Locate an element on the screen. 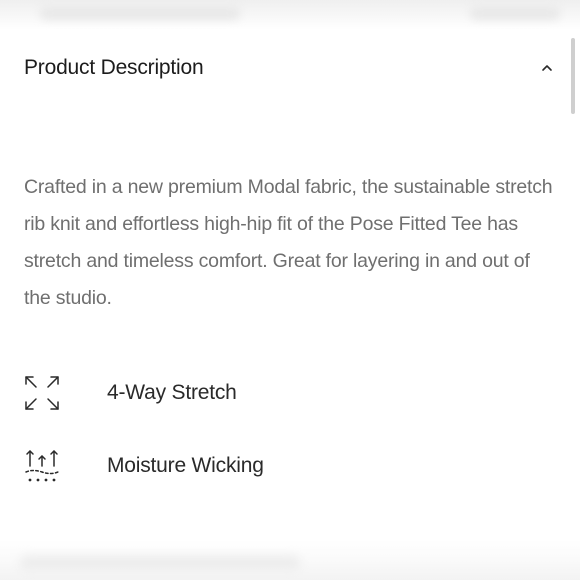  top-blurred-edge is located at coordinates (290, 15).